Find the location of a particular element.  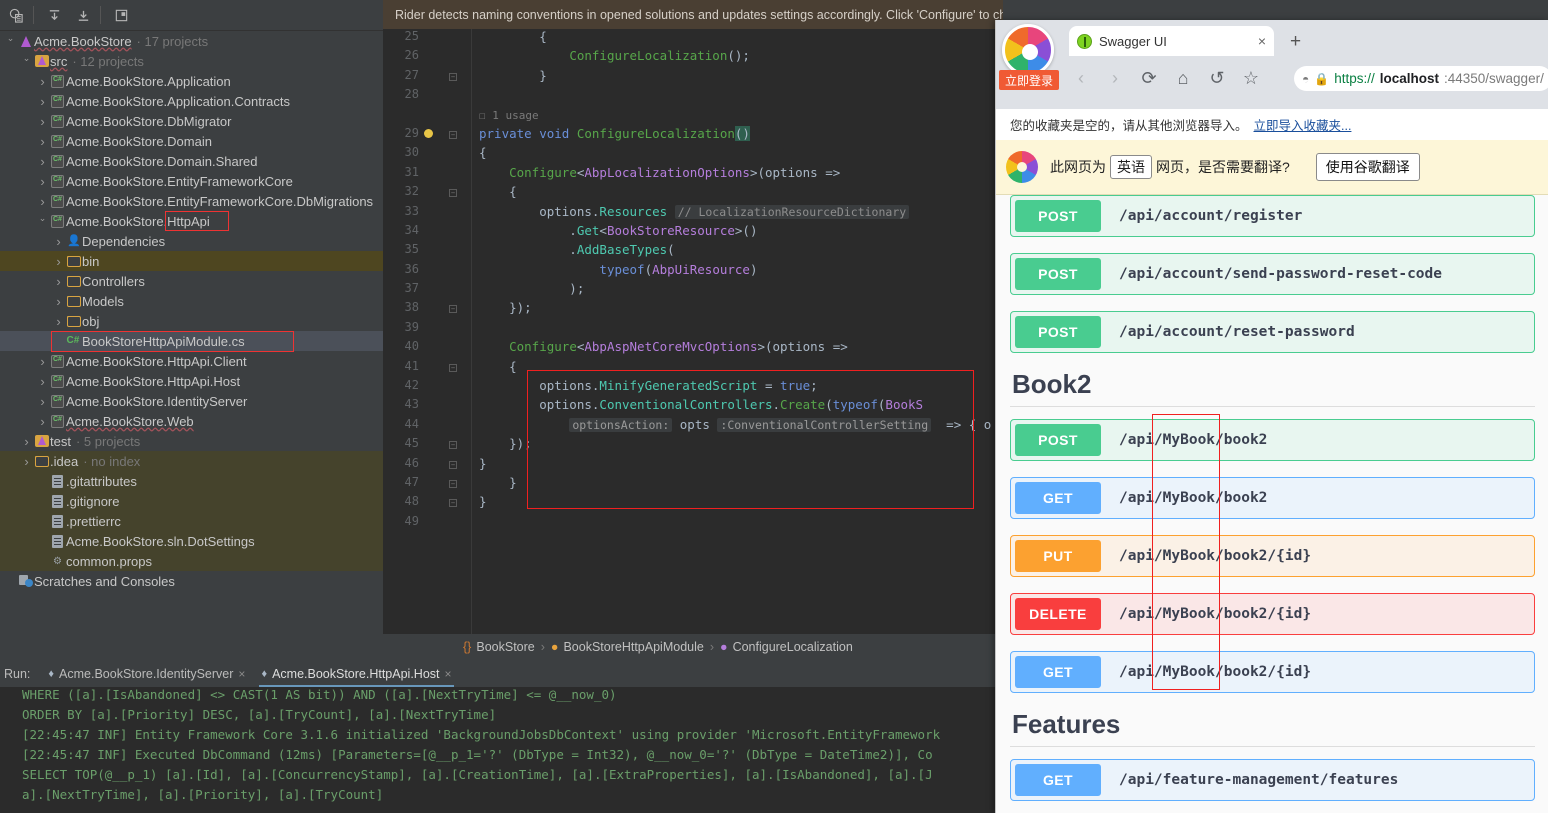

breadcrumb-item: {} BookStore is located at coordinates (499, 647).